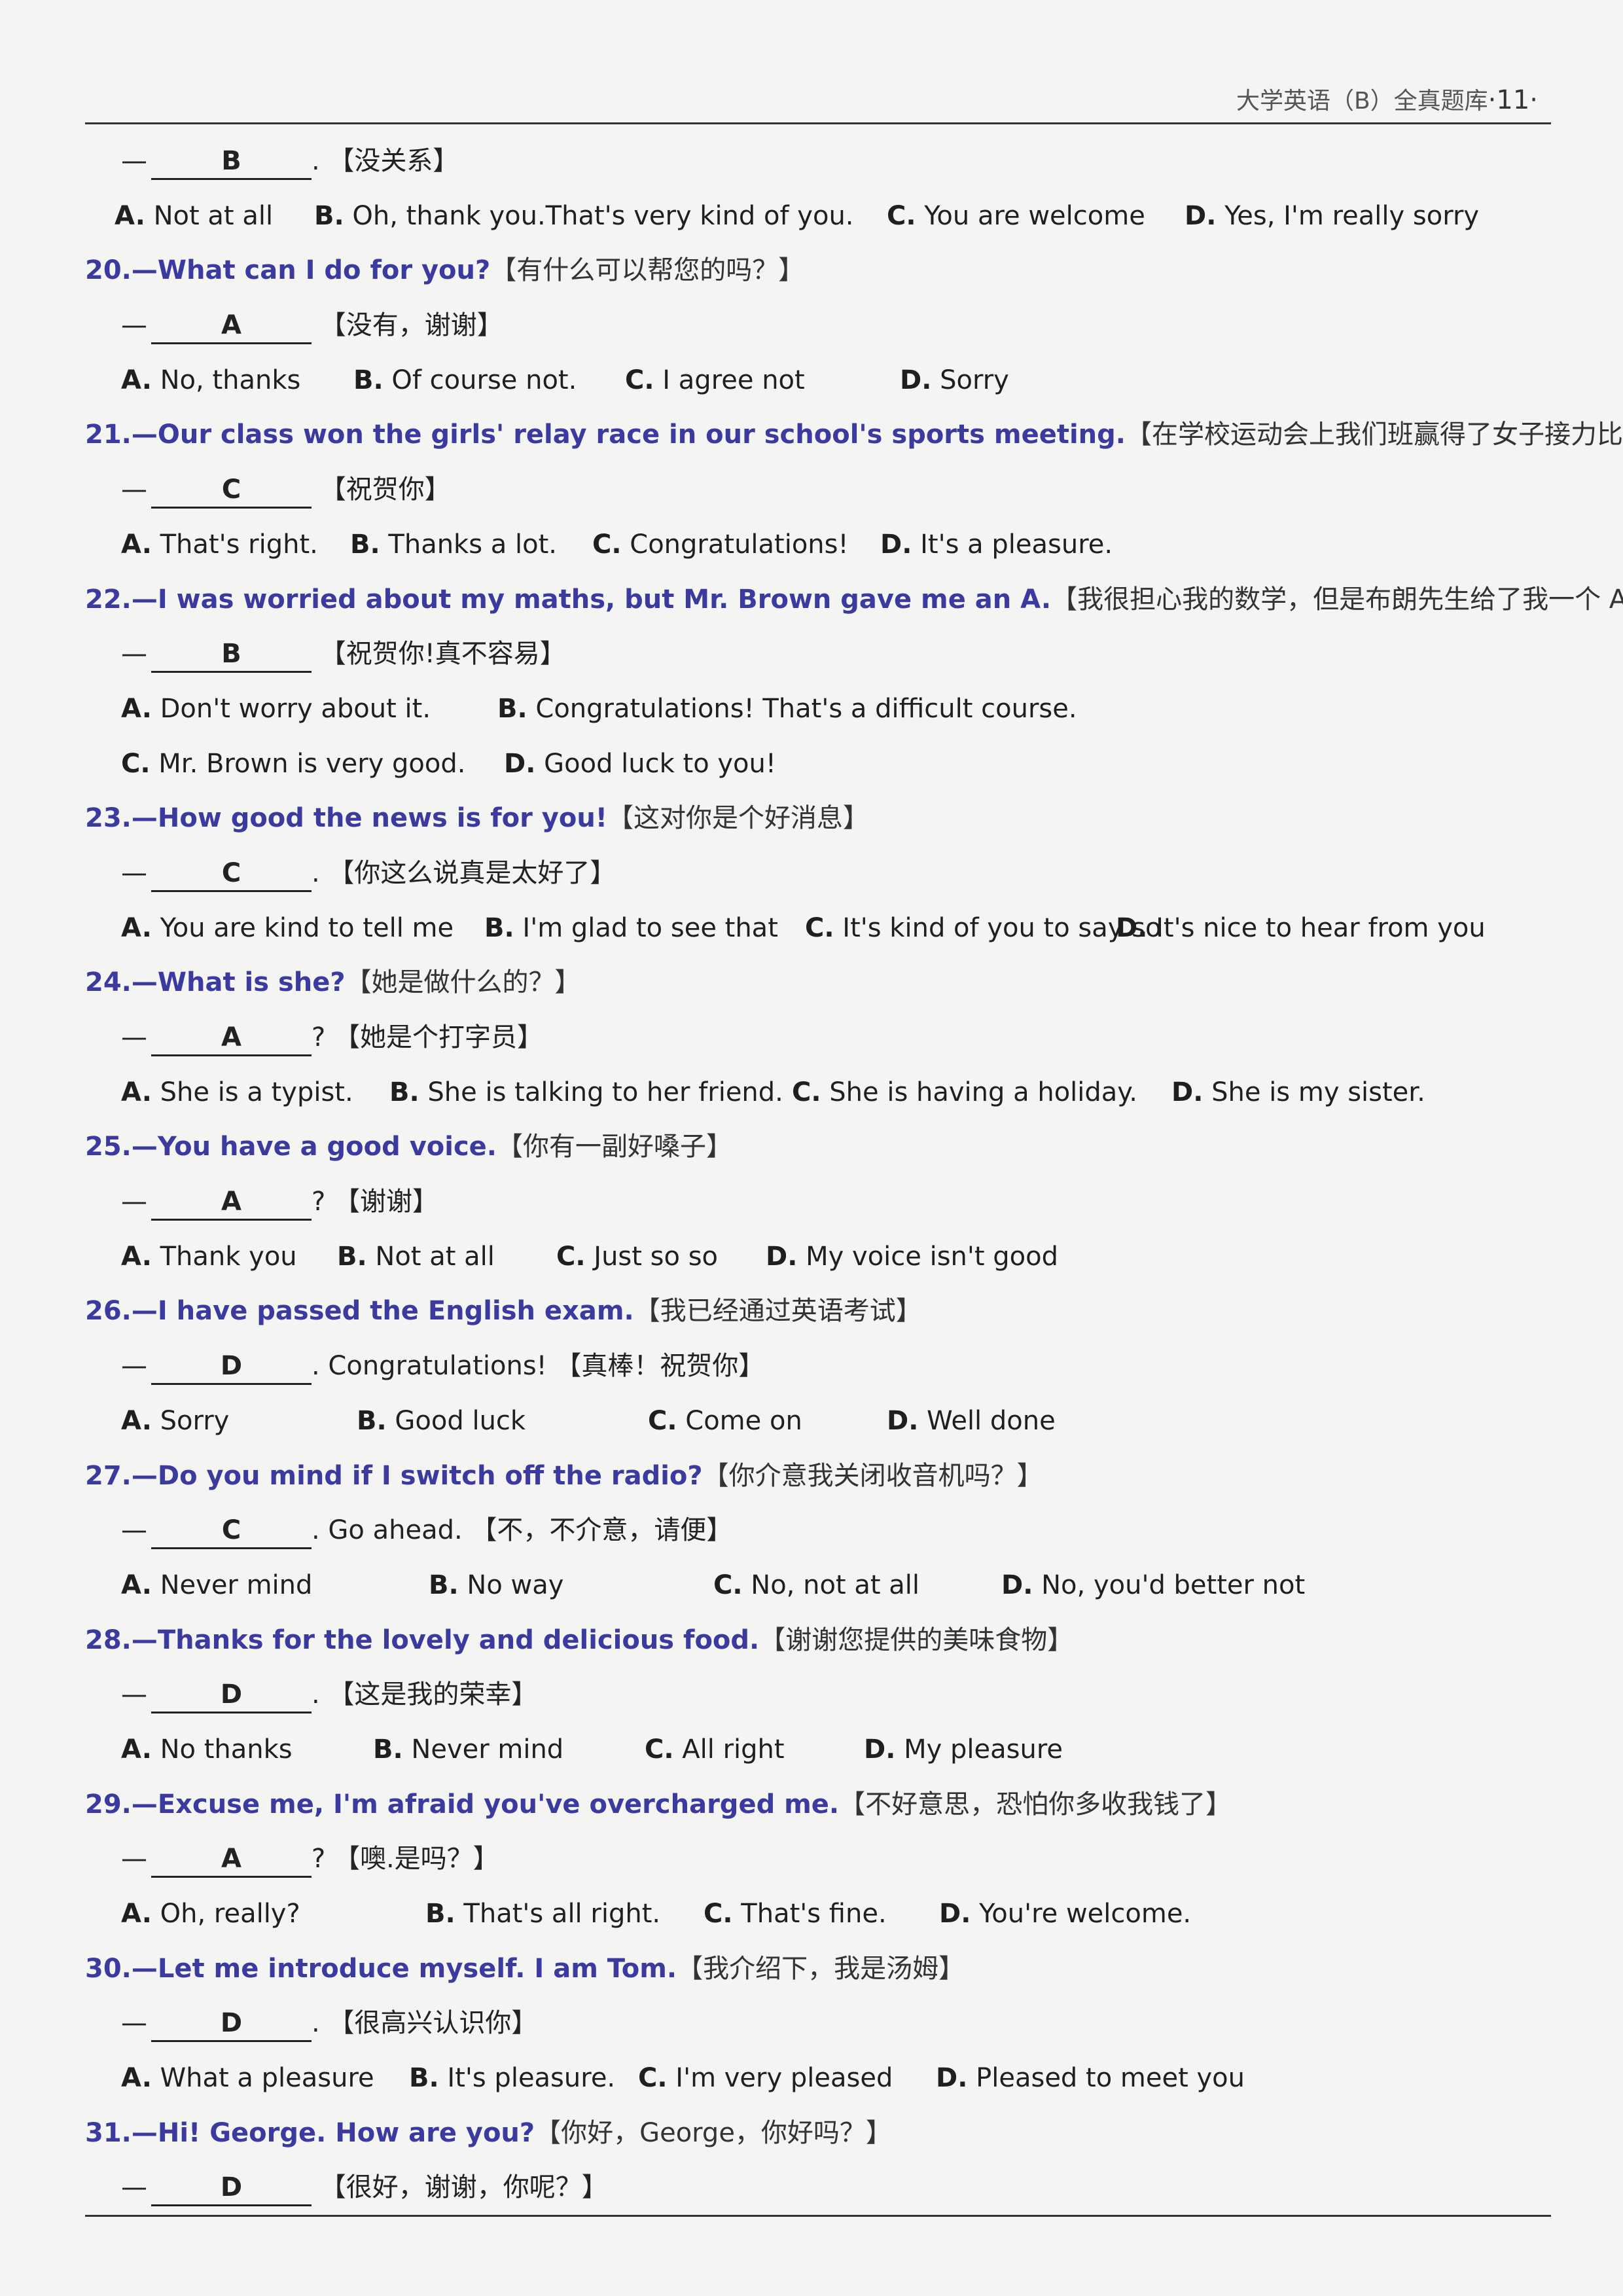  What do you see at coordinates (916, 1639) in the screenshot?
I see `question-translation: 【谢谢您提供的美味食物】` at bounding box center [916, 1639].